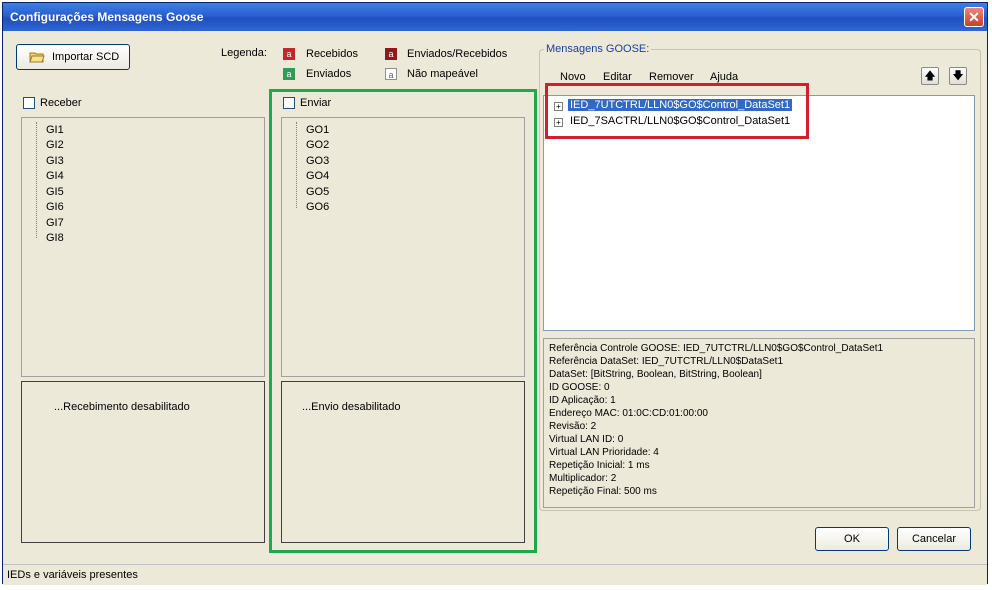 The width and height of the screenshot is (992, 590). I want to click on detail-line: Virtual LAN ID: 0, so click(586, 439).